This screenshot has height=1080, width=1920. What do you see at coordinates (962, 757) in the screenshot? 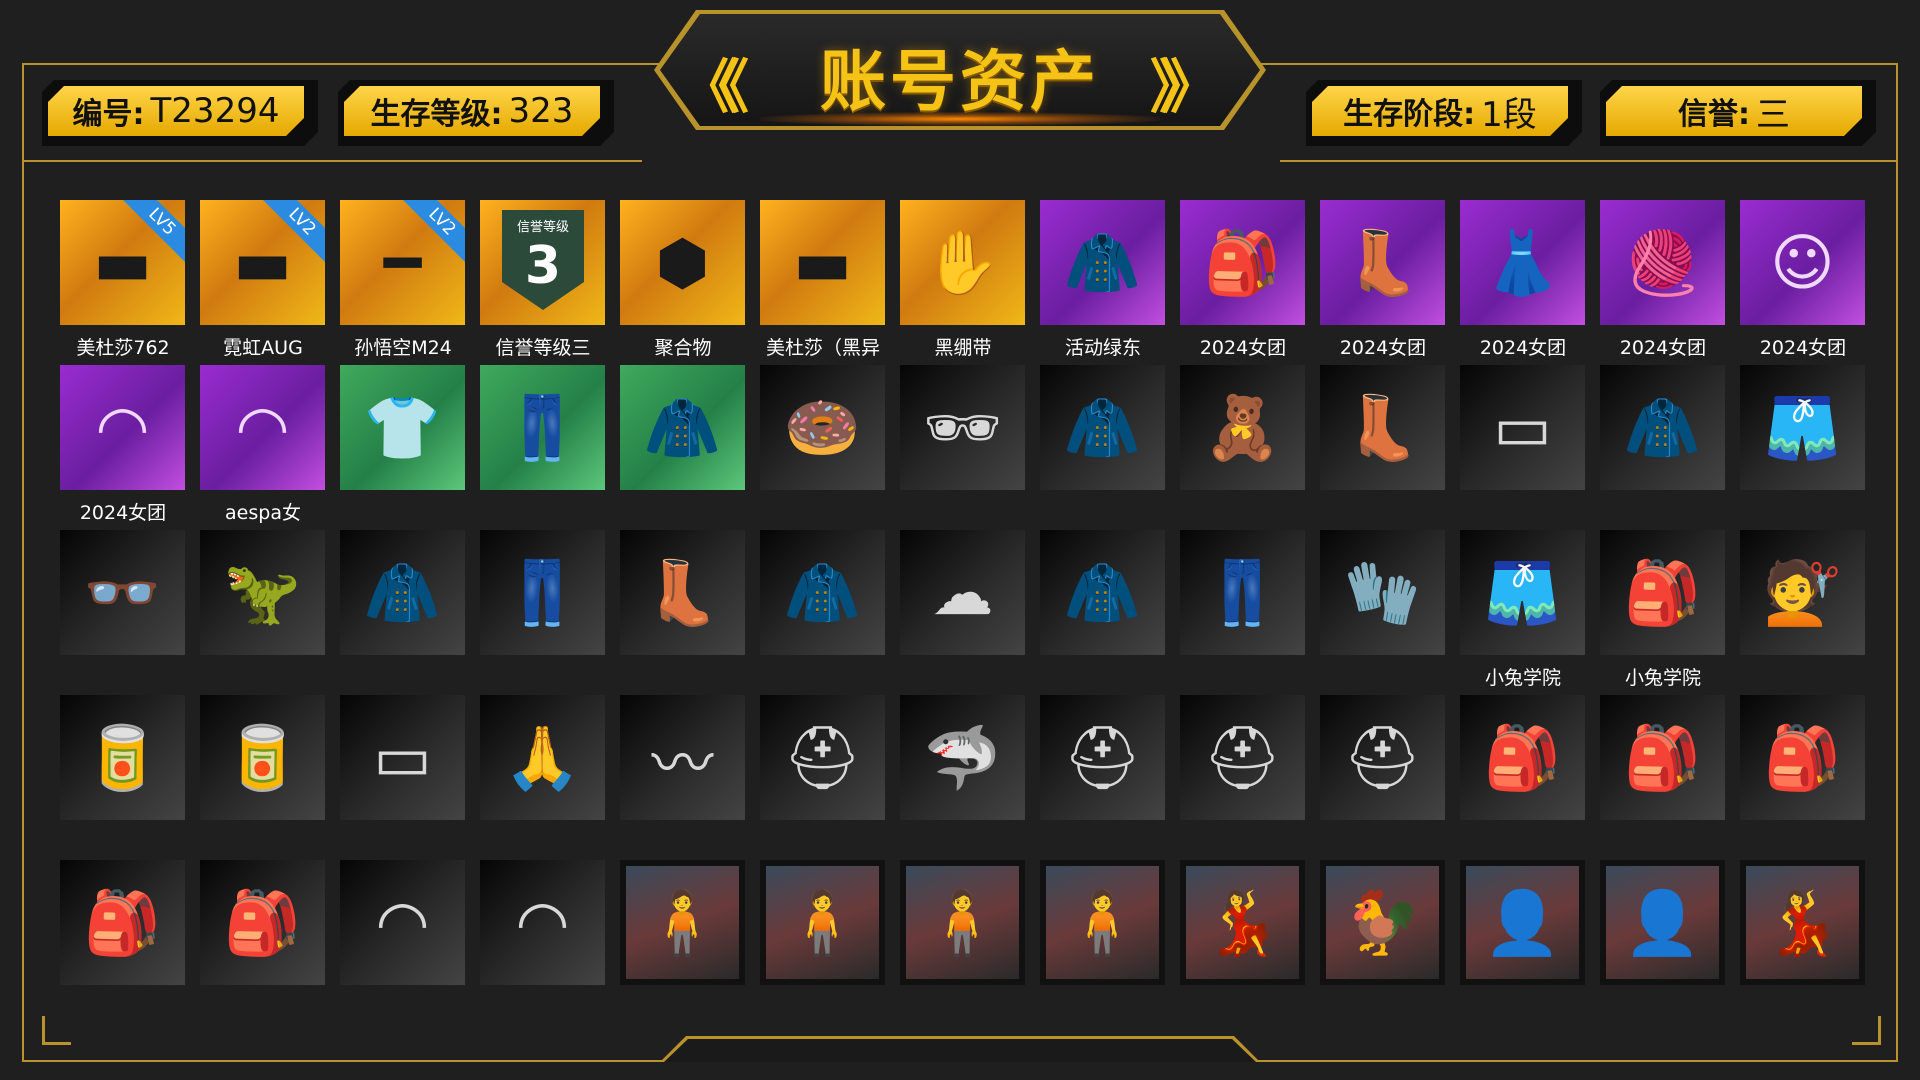
I see `item-tile: 🦈` at bounding box center [962, 757].